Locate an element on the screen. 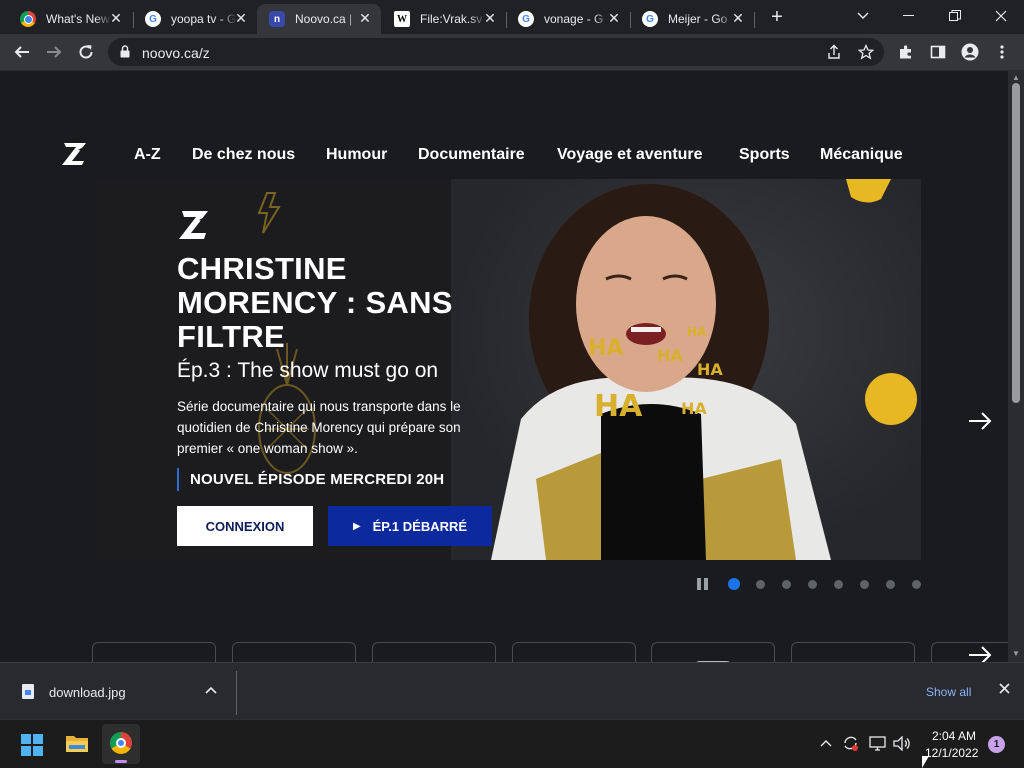  carousel-next-button is located at coordinates (980, 421).